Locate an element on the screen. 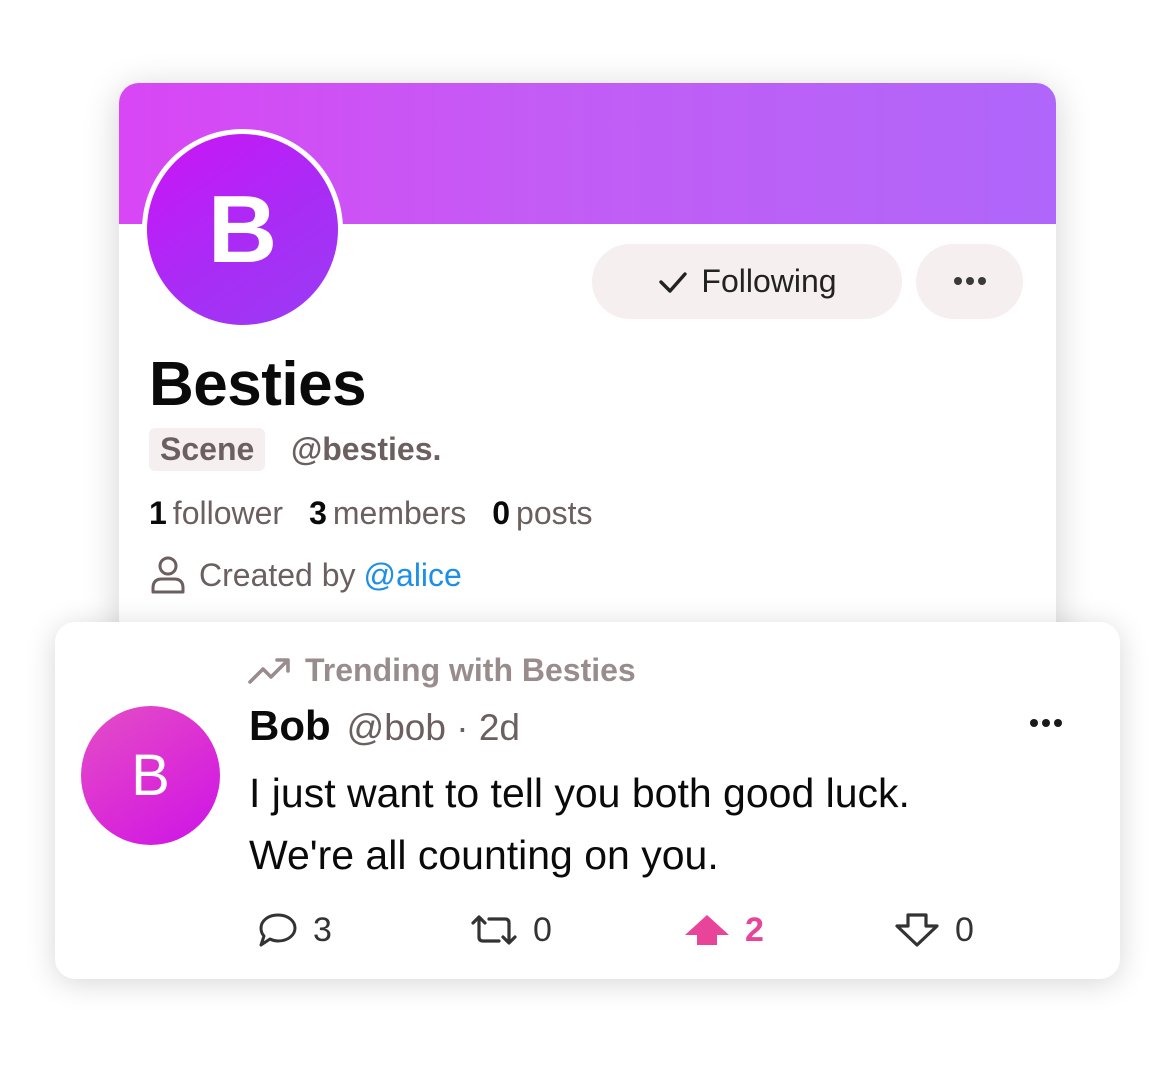 This screenshot has width=1170, height=1066. author-name: Bob is located at coordinates (290, 726).